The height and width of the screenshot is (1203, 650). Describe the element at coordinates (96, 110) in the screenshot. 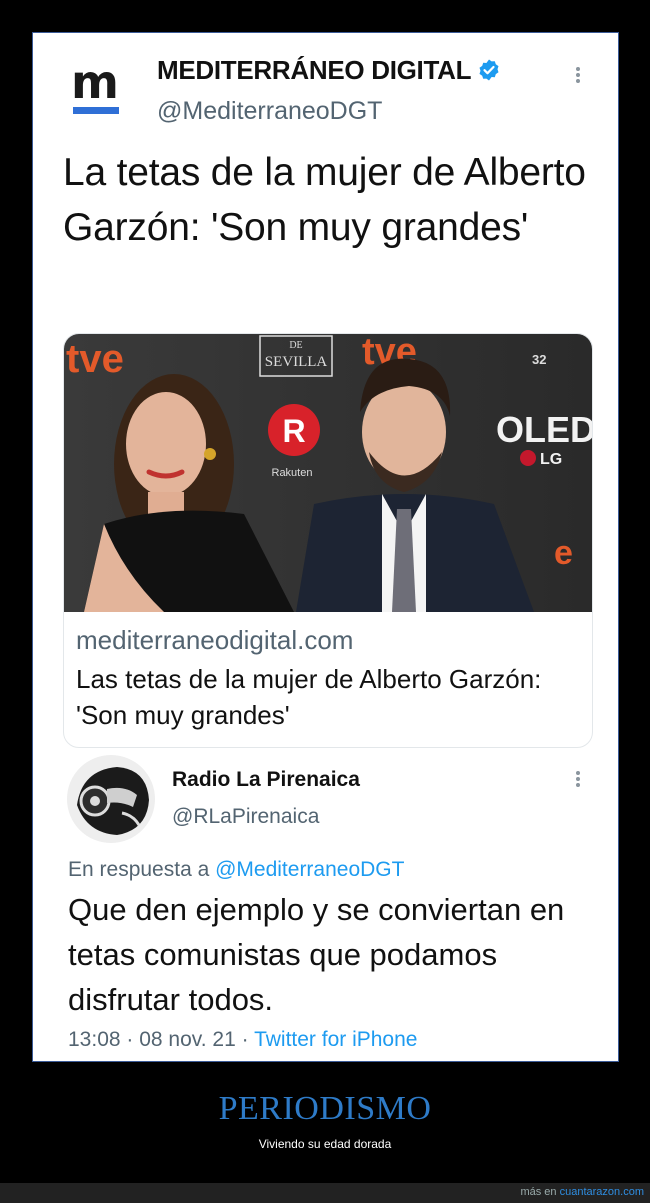

I see `logo-bar` at that location.